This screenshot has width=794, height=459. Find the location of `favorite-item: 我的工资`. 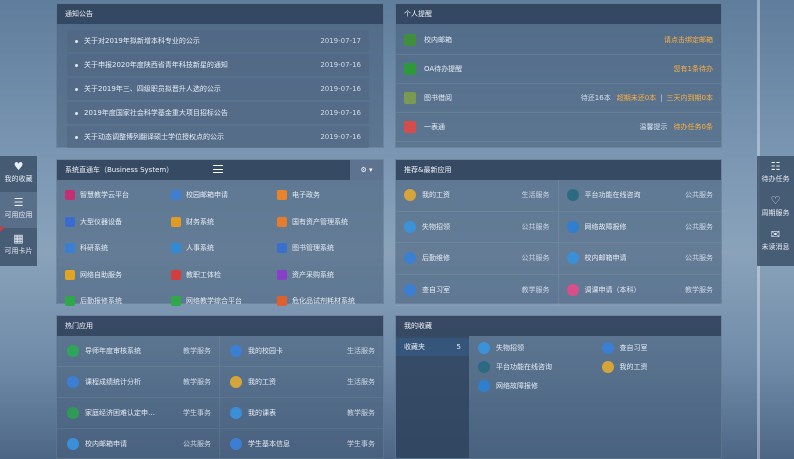

favorite-item: 我的工资 is located at coordinates (660, 366).